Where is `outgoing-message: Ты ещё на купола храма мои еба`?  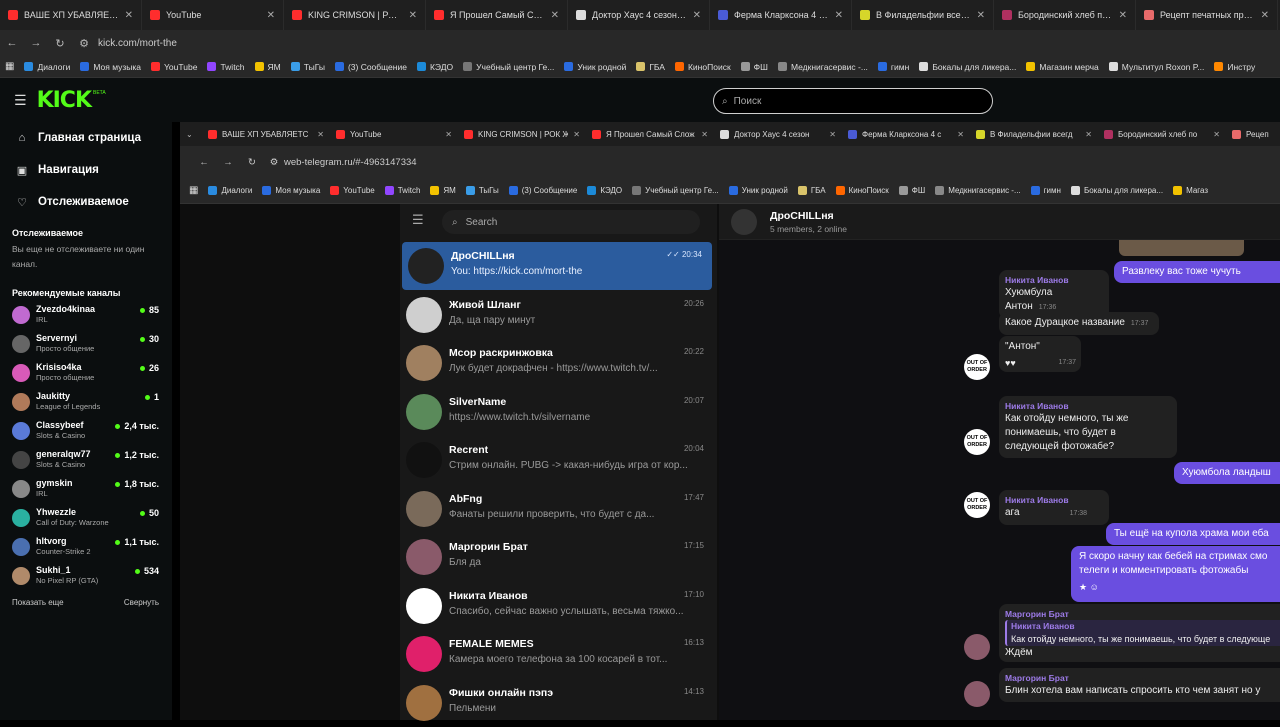 outgoing-message: Ты ещё на купола храма мои еба is located at coordinates (1193, 534).